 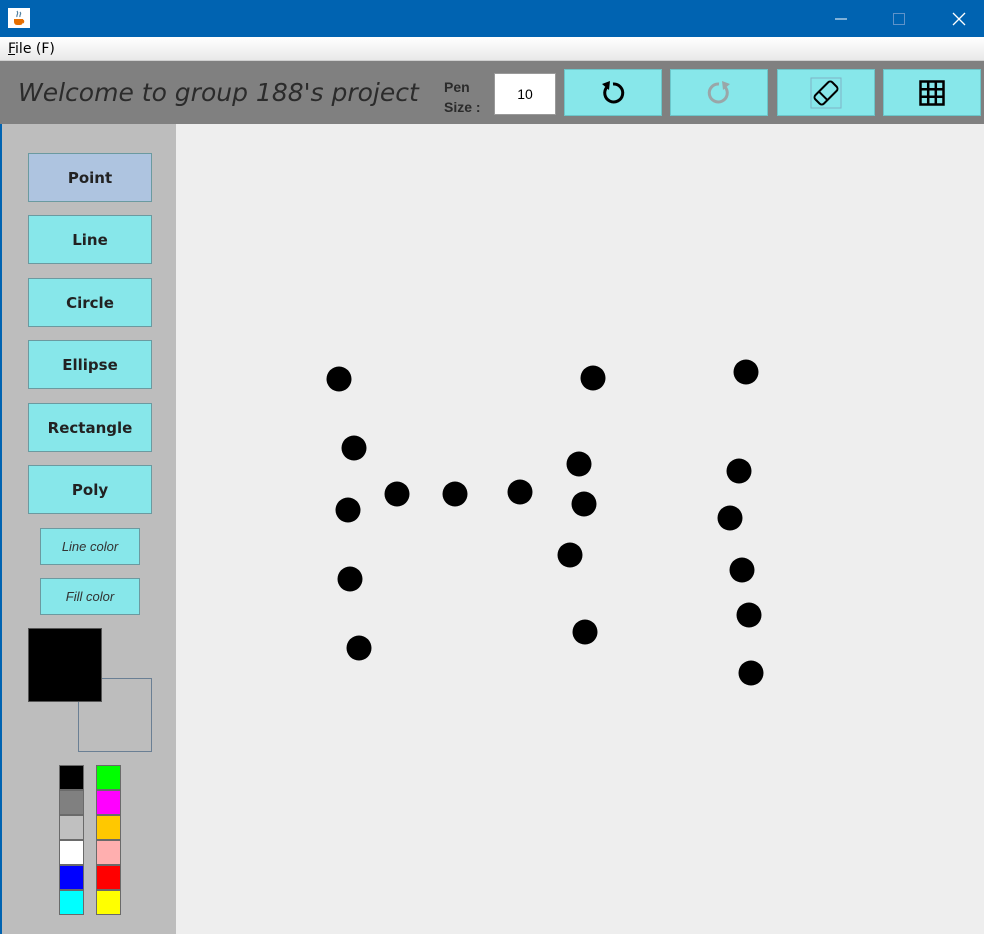 What do you see at coordinates (90, 546) in the screenshot?
I see `line-color-button: Line color` at bounding box center [90, 546].